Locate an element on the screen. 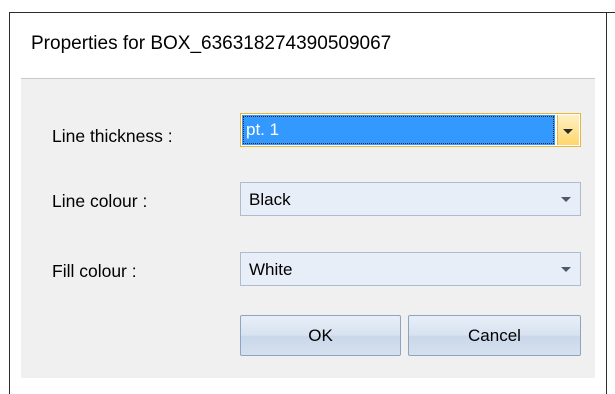 The height and width of the screenshot is (394, 615). line-thickness-selection is located at coordinates (398, 130).